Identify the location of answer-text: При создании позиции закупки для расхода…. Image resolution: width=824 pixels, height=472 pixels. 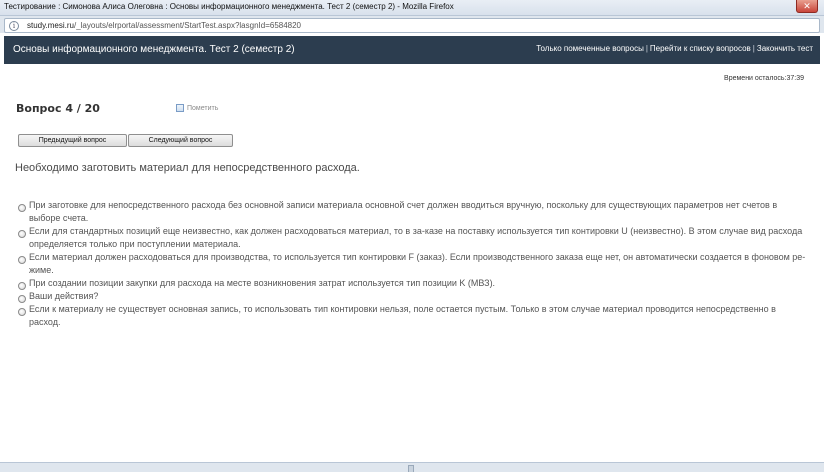
(262, 283).